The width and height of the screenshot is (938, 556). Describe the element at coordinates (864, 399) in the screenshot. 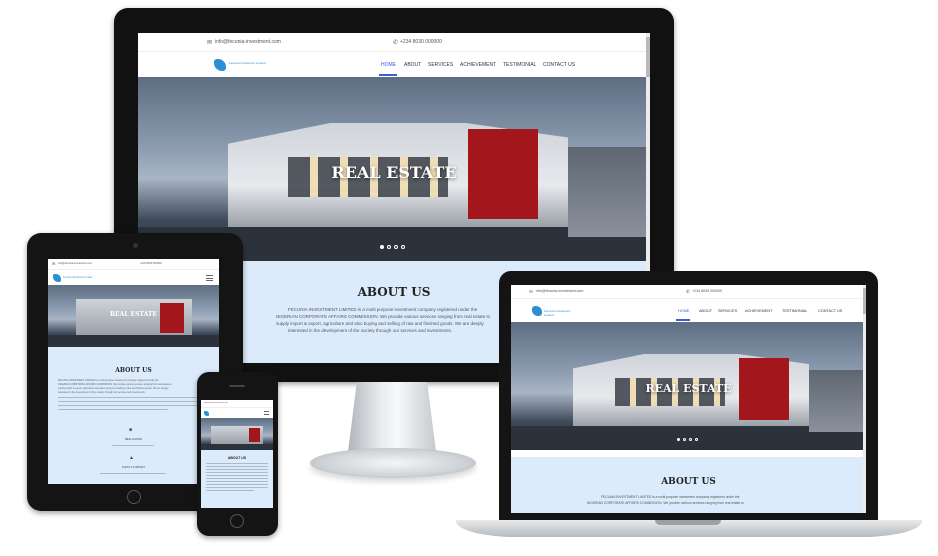

I see `laptop-scrollbar` at that location.